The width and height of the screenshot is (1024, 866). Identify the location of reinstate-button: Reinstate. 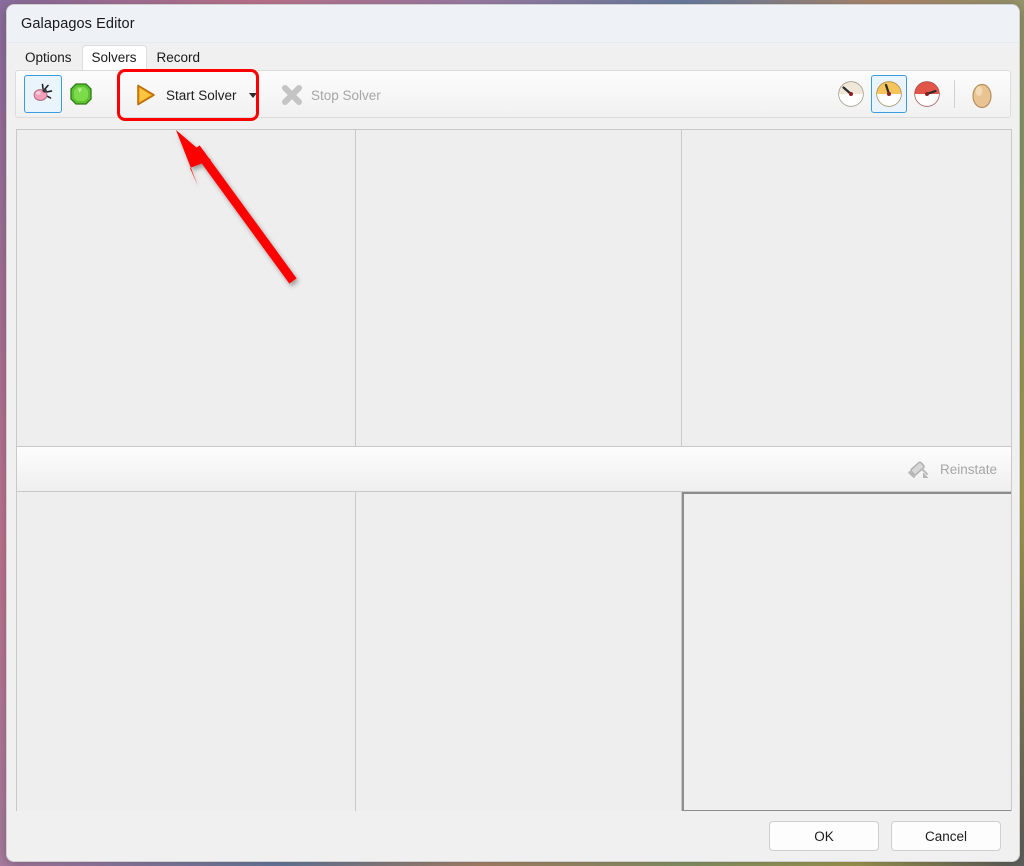
(951, 469).